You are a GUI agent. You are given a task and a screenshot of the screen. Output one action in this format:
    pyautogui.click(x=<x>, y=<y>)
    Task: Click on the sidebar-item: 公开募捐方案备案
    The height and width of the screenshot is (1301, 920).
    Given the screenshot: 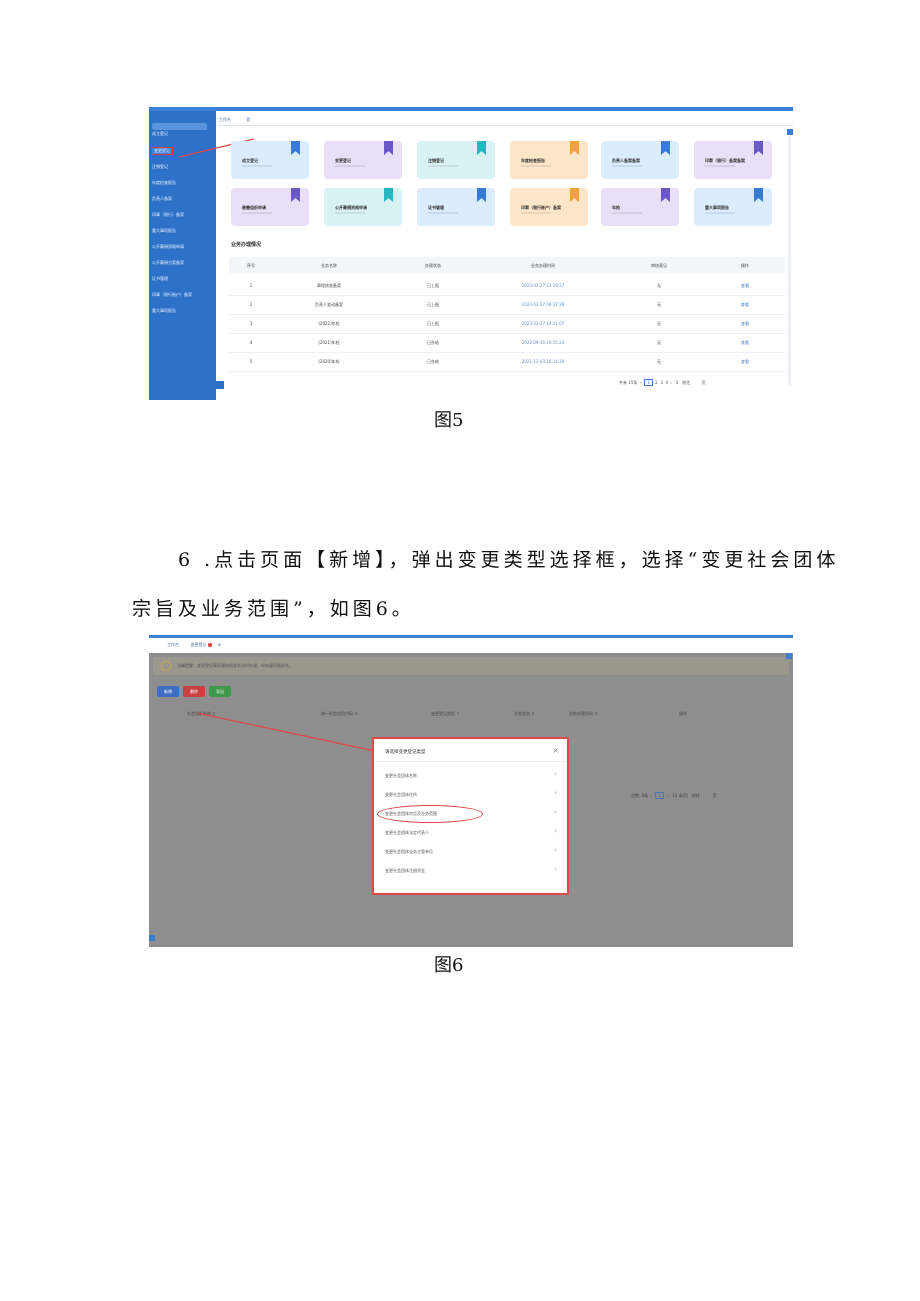 What is the action you would take?
    pyautogui.click(x=168, y=263)
    